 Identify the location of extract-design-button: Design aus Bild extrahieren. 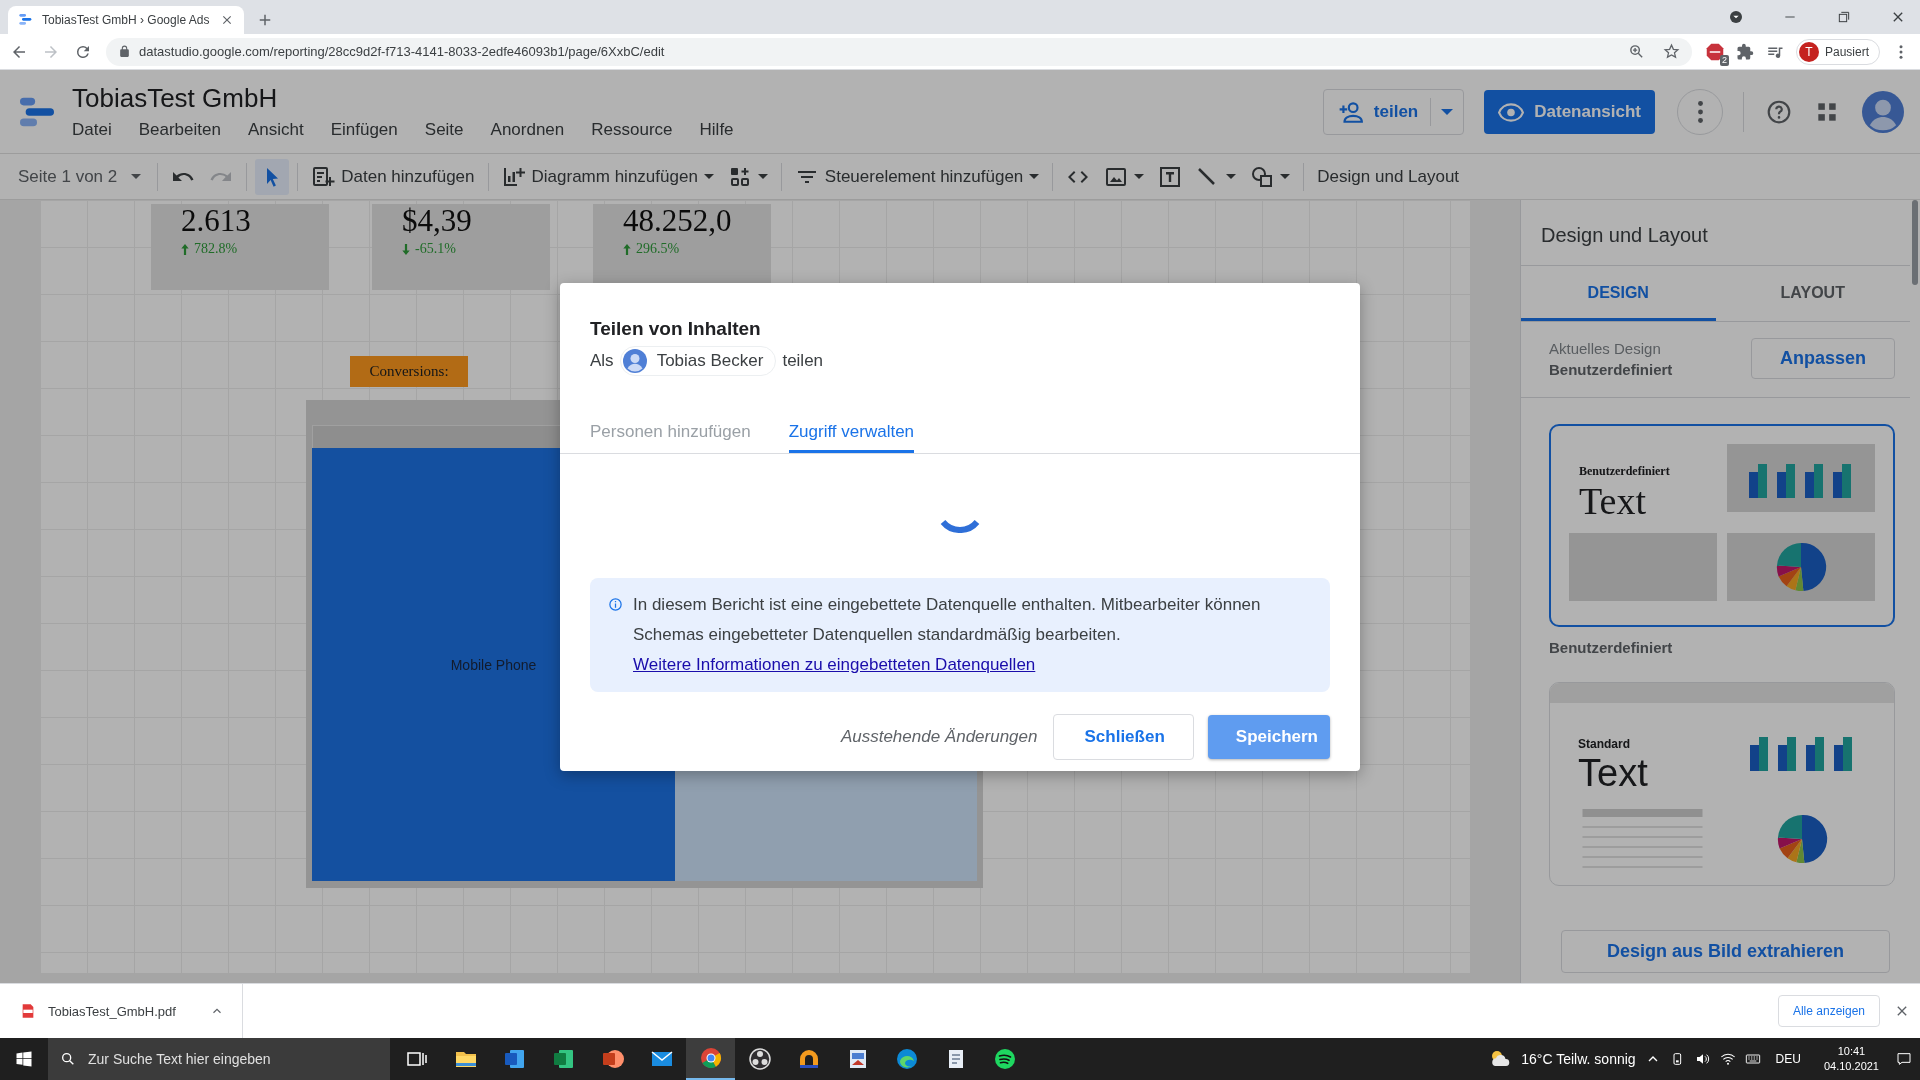
(1725, 951).